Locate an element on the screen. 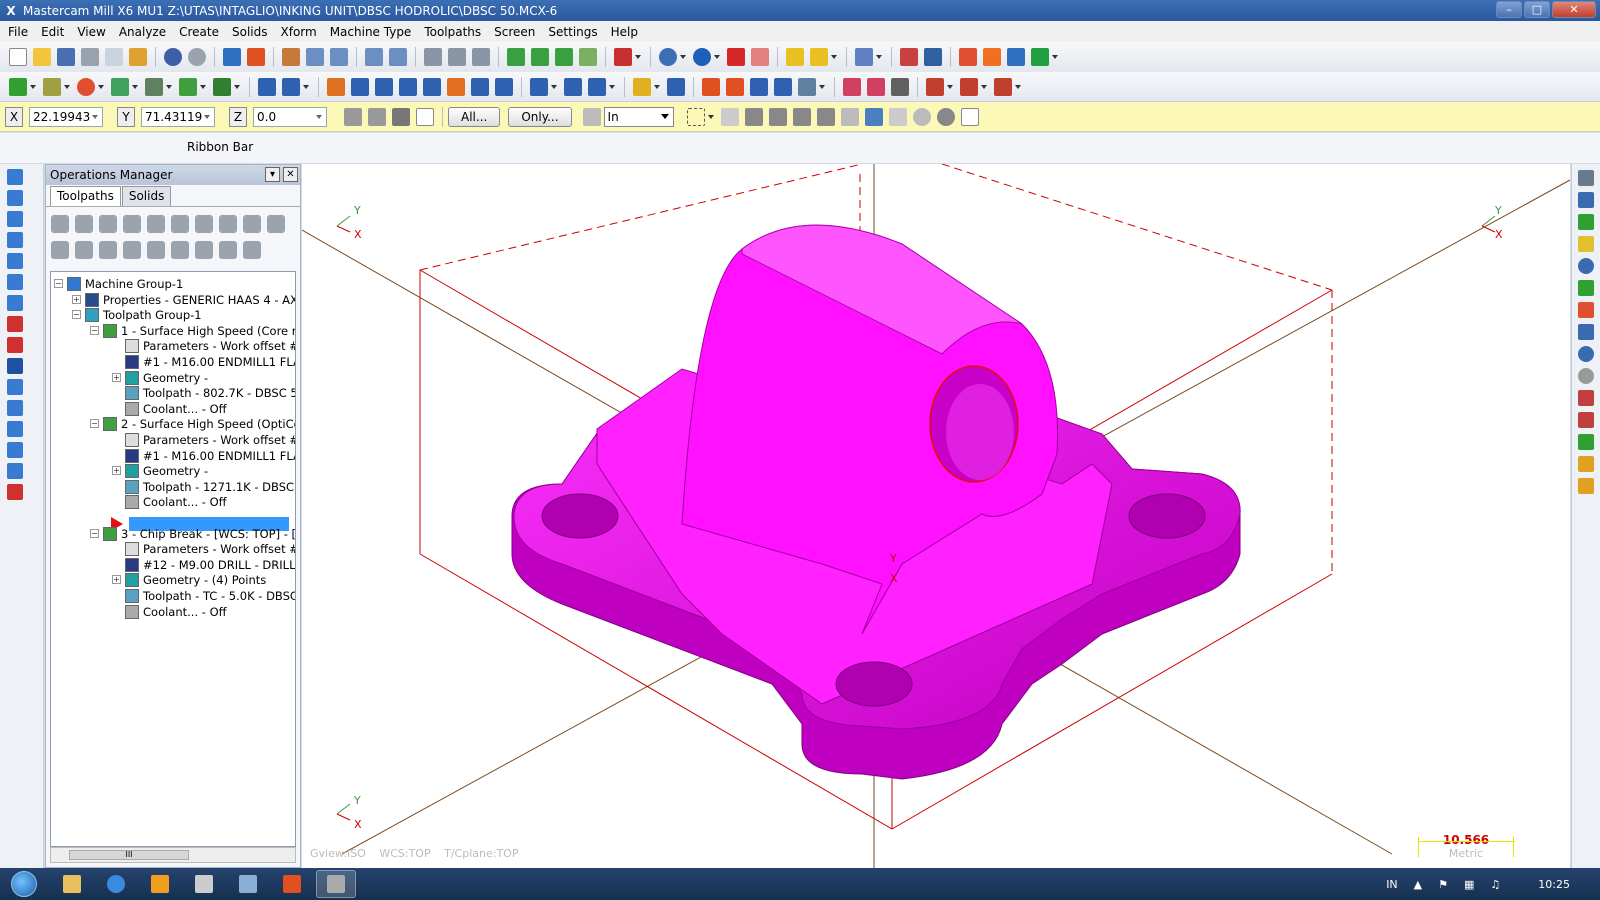  stock-icon is located at coordinates (935, 86).